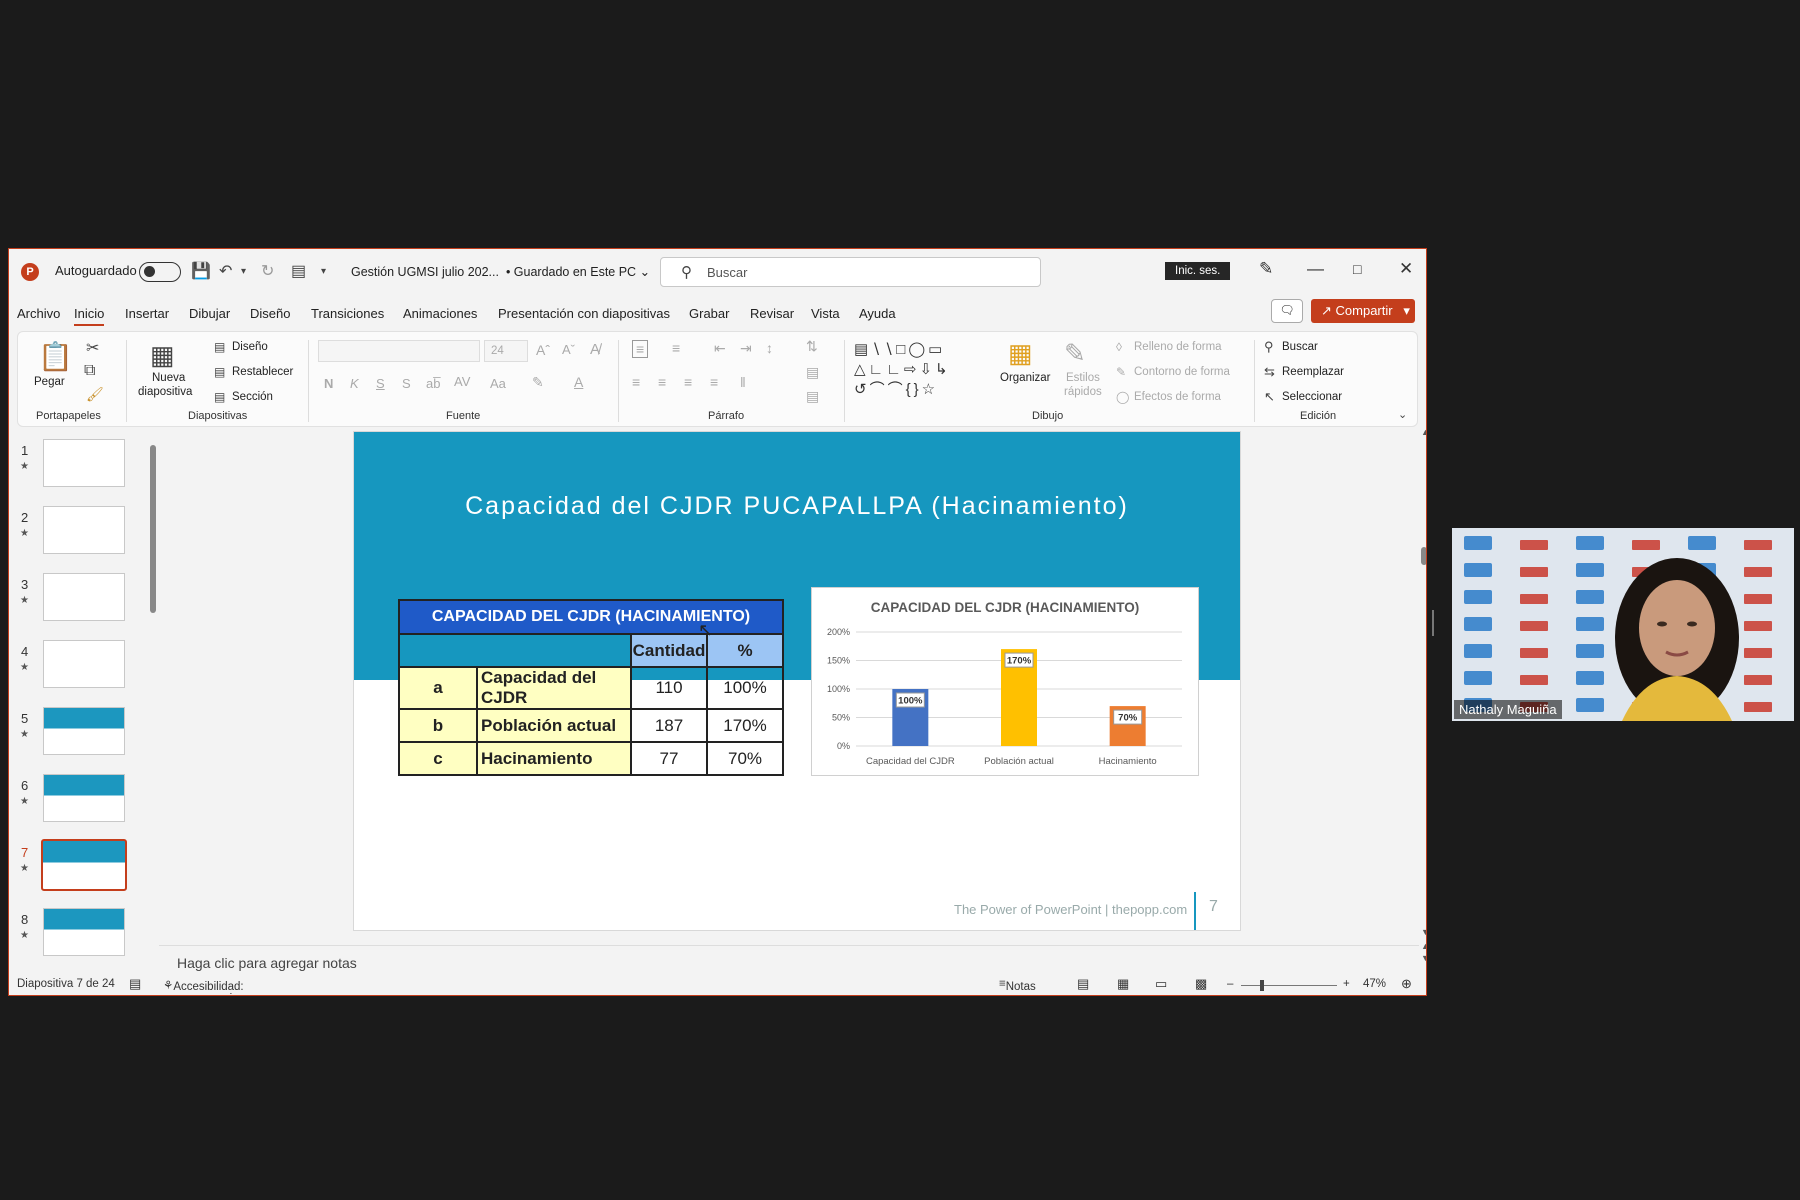  I want to click on format-painter-icon: 🖌, so click(95, 394).